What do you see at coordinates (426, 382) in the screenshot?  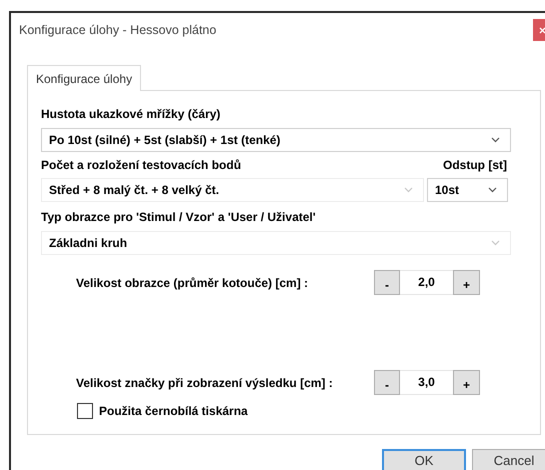 I see `value-field: 3,0` at bounding box center [426, 382].